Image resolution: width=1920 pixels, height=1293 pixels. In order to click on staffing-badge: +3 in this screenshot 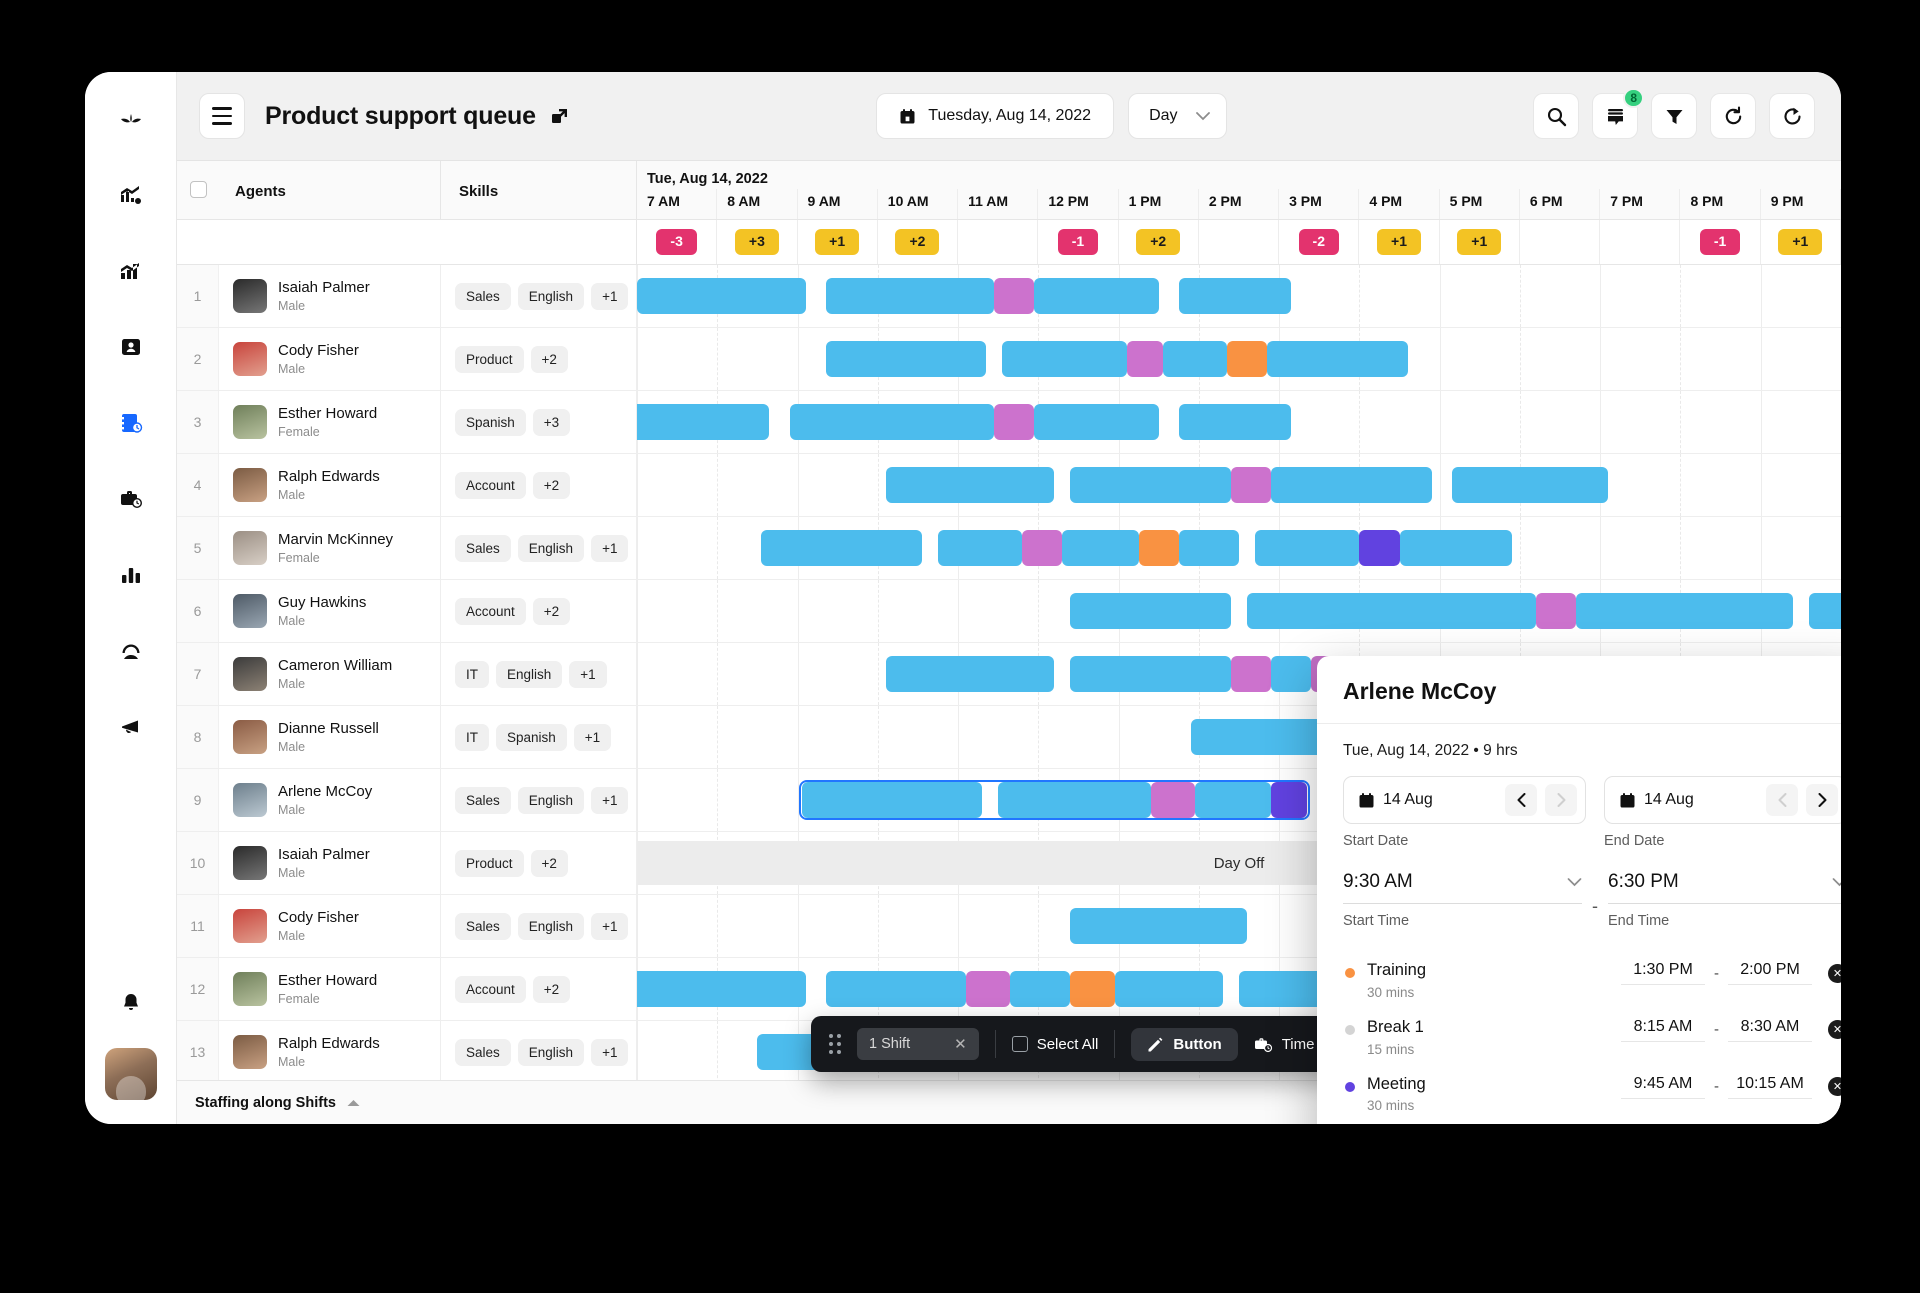, I will do `click(756, 242)`.